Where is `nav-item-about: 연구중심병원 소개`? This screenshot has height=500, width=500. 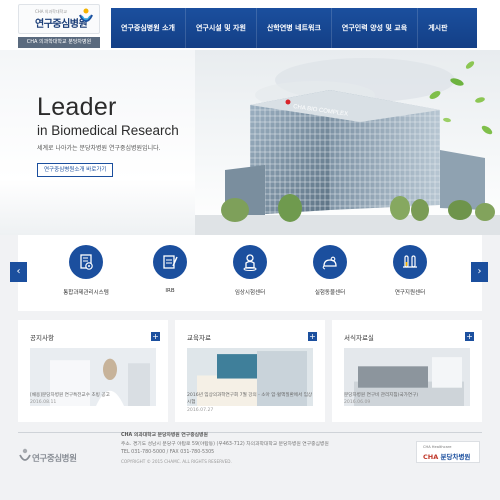
nav-item-about: 연구중심병원 소개 is located at coordinates (148, 28).